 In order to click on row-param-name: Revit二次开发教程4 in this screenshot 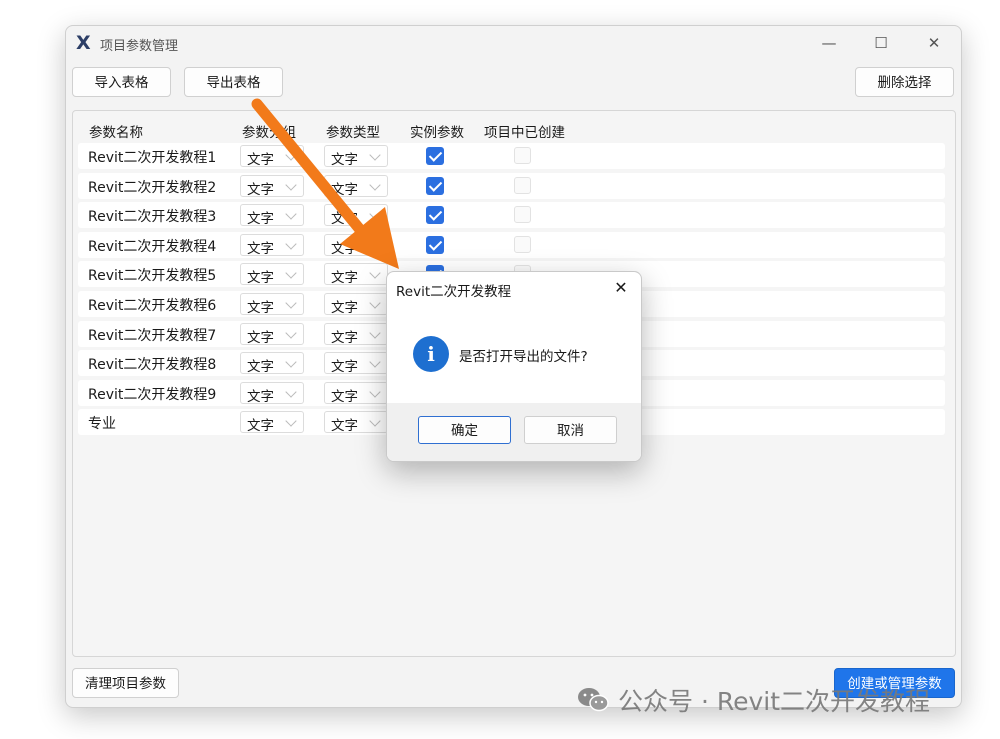, I will do `click(152, 246)`.